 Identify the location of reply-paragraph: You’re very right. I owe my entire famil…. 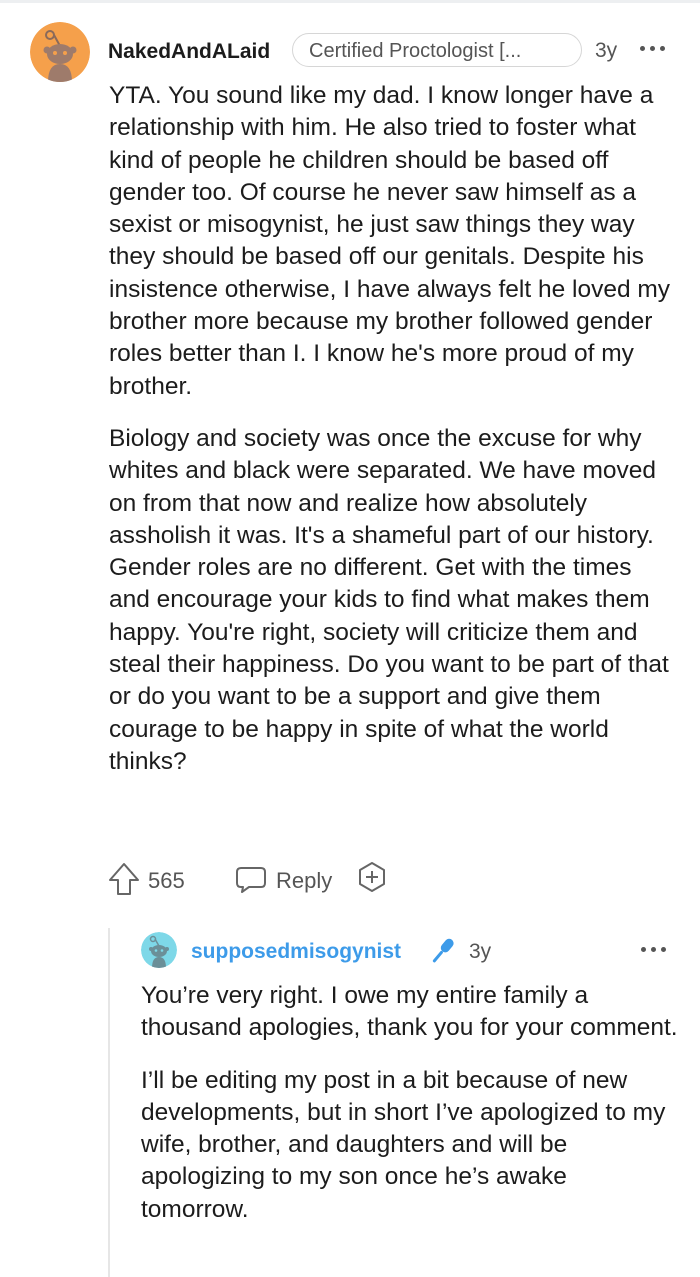
(409, 1012).